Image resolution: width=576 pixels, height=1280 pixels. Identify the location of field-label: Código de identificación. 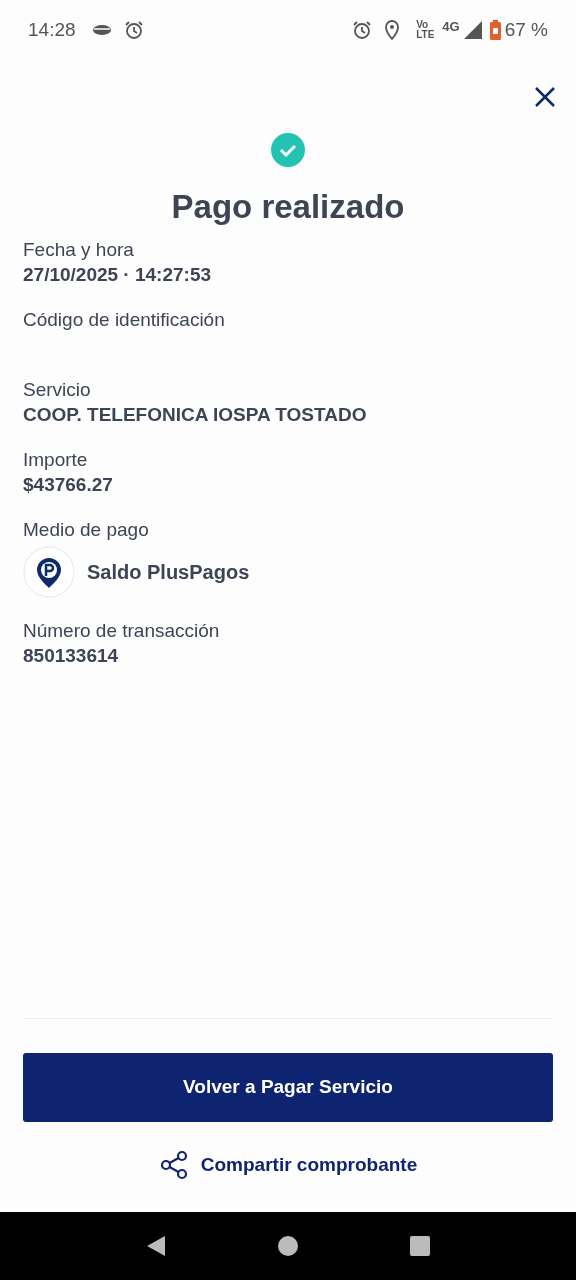
(124, 320).